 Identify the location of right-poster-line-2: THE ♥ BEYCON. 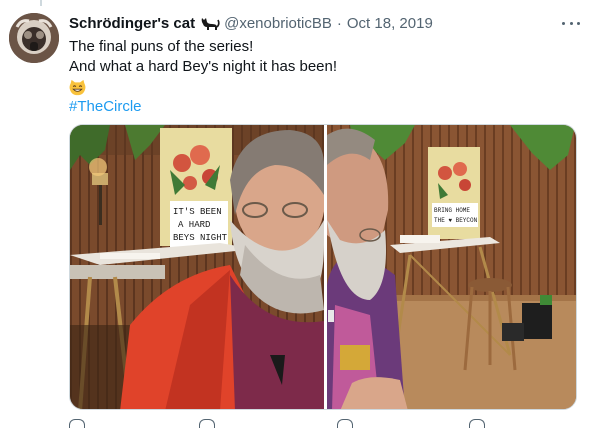
(456, 220).